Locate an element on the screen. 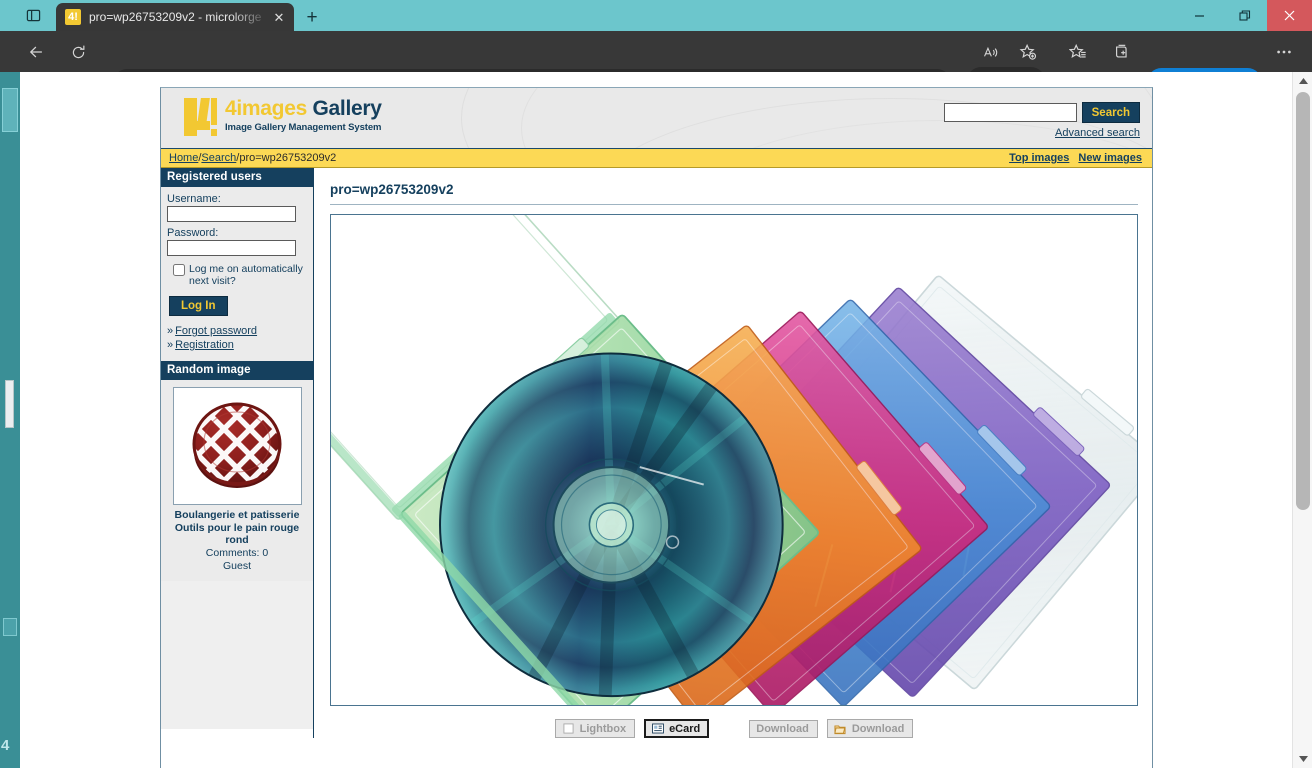 This screenshot has width=1312, height=768. settings-more-icon is located at coordinates (1284, 52).